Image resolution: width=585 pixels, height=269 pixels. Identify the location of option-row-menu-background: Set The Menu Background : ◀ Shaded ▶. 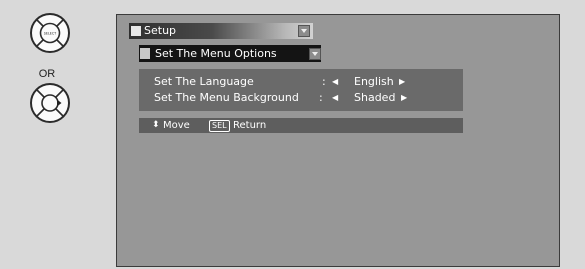
(301, 98).